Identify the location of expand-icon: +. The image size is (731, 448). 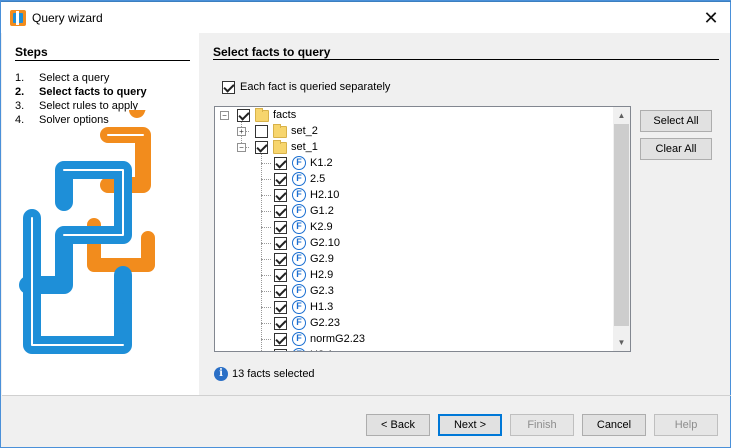
(241, 131).